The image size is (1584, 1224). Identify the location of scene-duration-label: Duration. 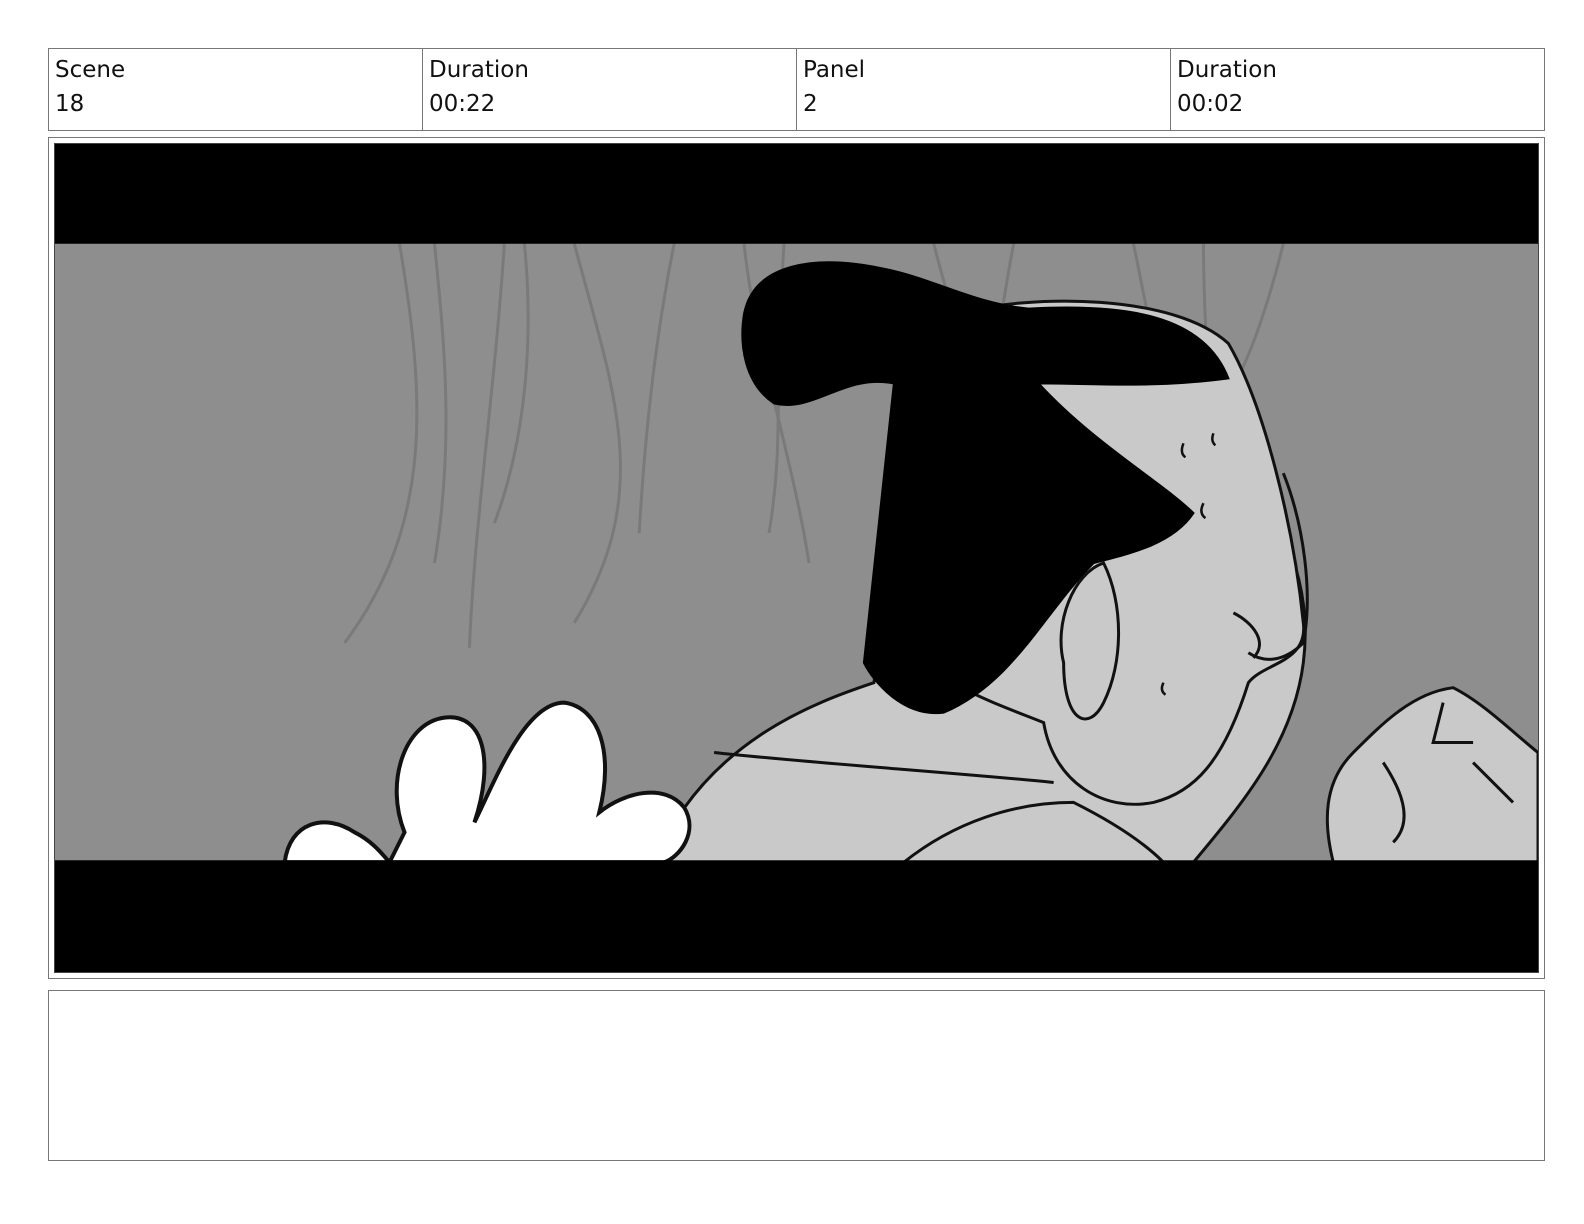
(479, 70).